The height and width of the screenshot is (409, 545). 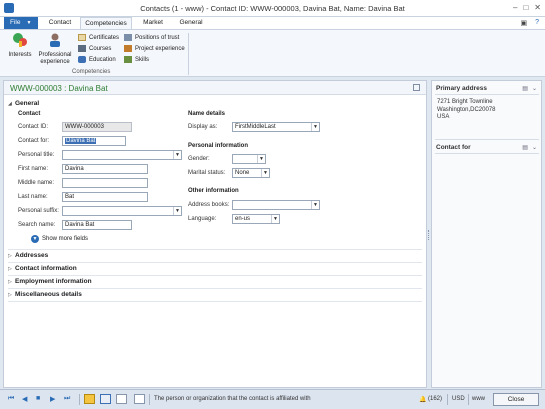 What do you see at coordinates (213, 191) in the screenshot?
I see `section-other-information: Other information` at bounding box center [213, 191].